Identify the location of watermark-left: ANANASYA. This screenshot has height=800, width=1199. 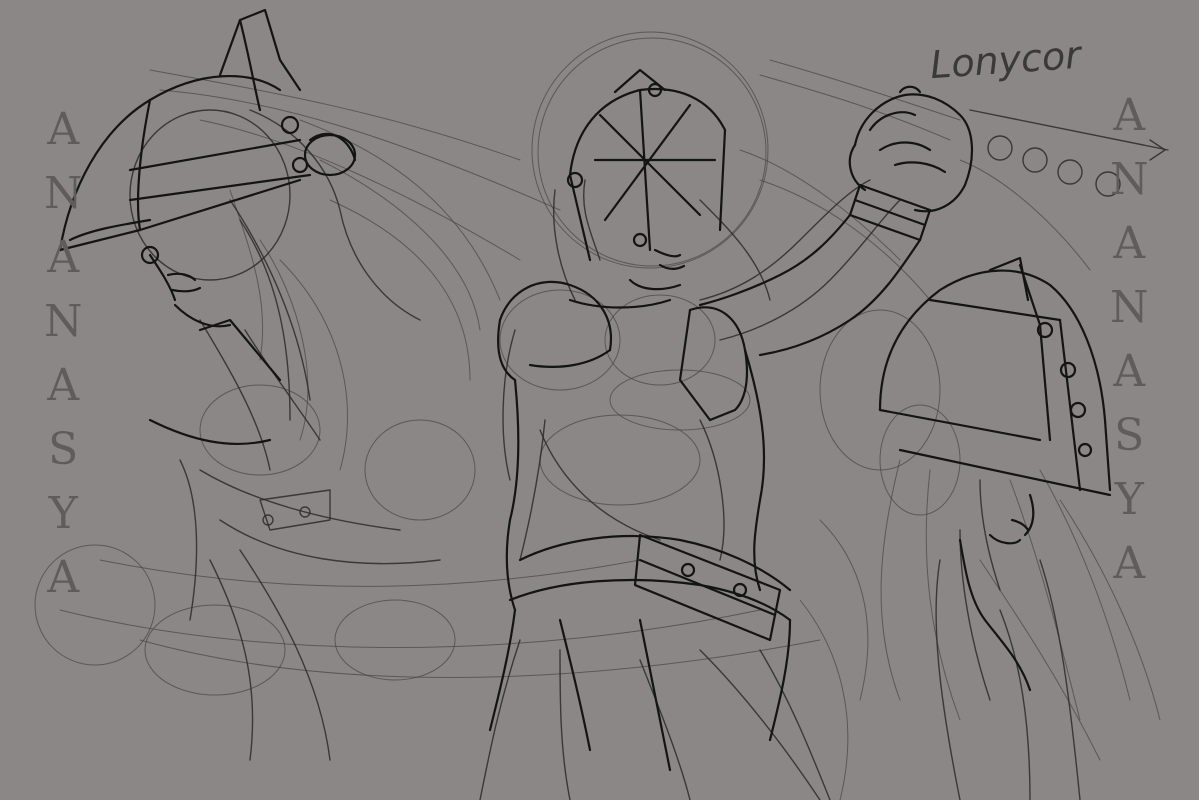
(63, 354).